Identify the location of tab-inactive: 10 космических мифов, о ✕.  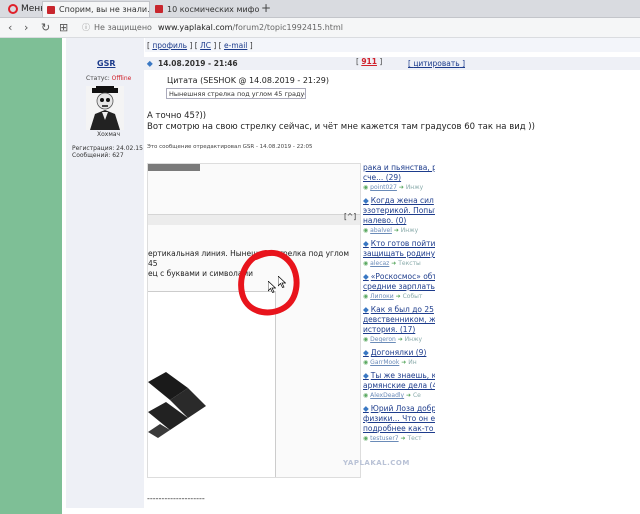
(205, 9).